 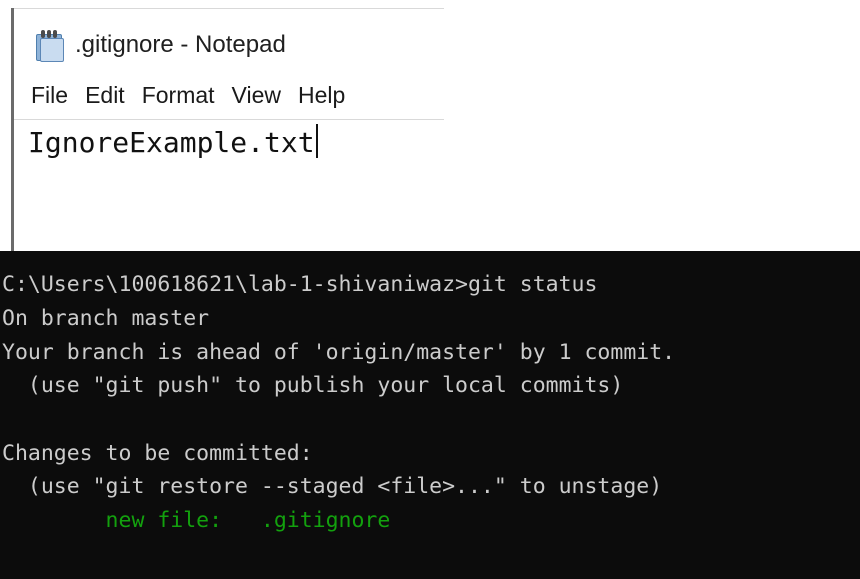 What do you see at coordinates (256, 95) in the screenshot?
I see `menu-view: View` at bounding box center [256, 95].